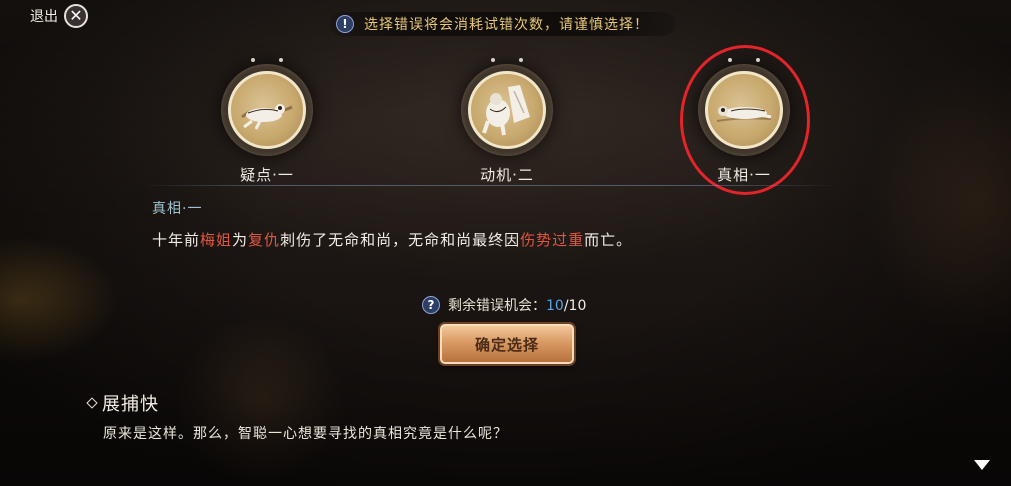 The image size is (1011, 486). Describe the element at coordinates (506, 25) in the screenshot. I see `warning-text: 选择错误将会消耗试错次数，请谨慎选择！` at that location.